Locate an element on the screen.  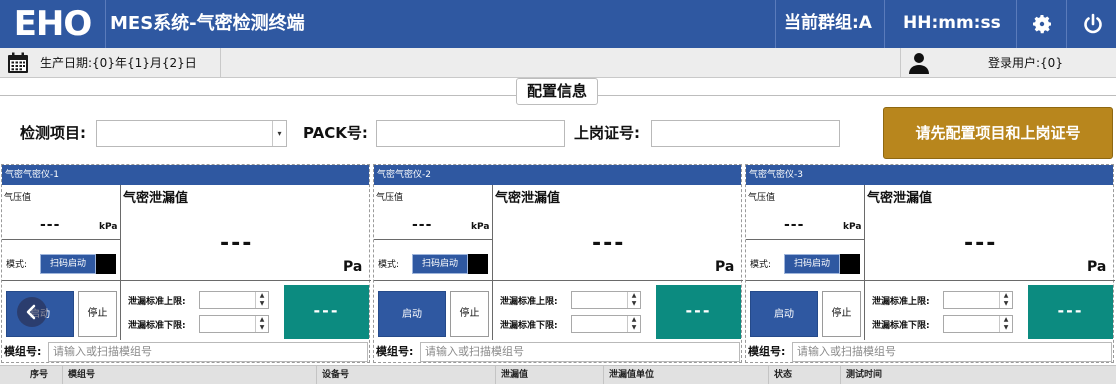
clock-display: HH:mm:ss is located at coordinates (952, 23).